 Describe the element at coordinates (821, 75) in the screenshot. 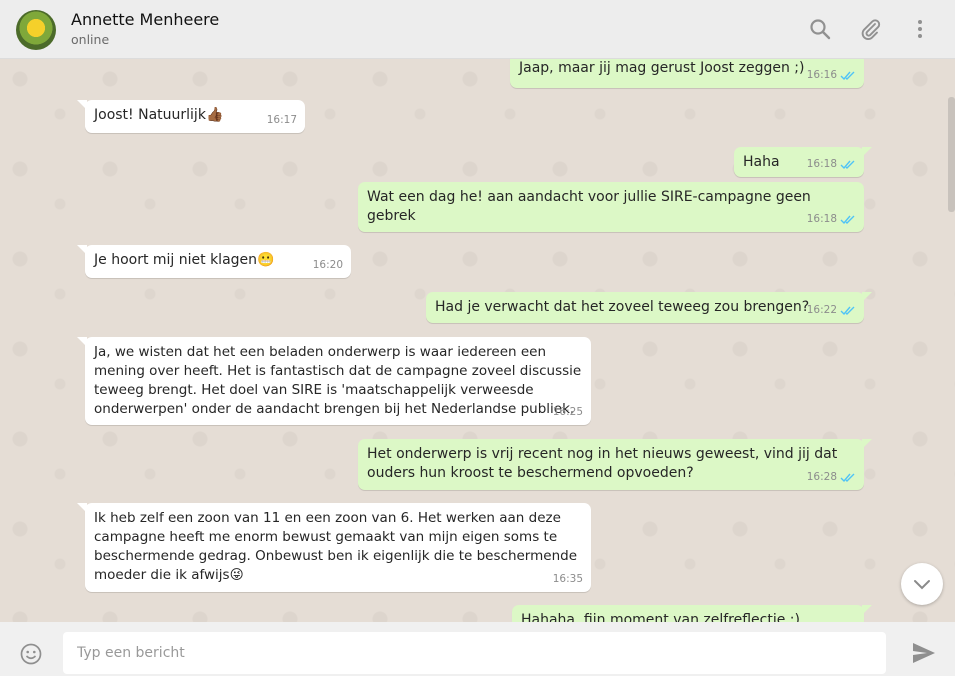

I see `message-time: 16:16` at that location.